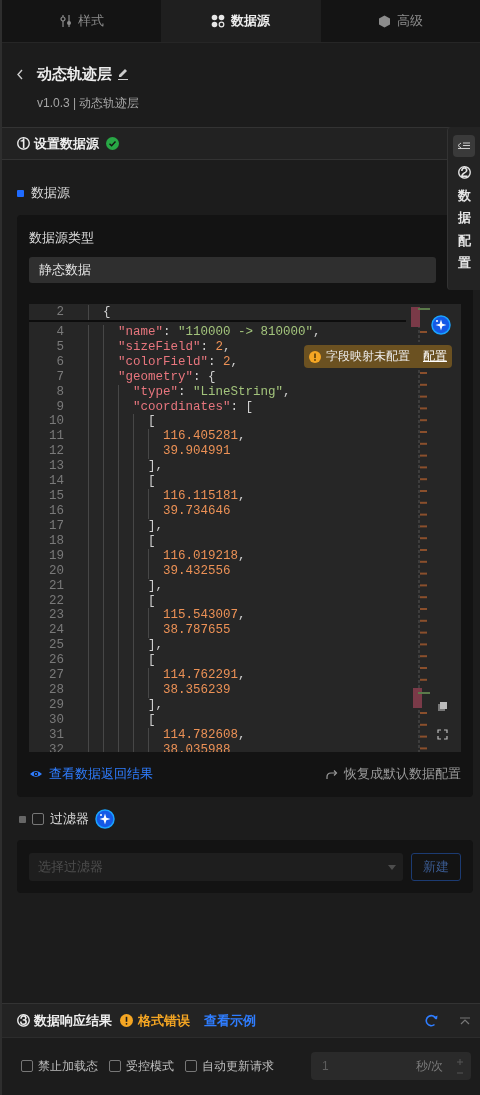 The height and width of the screenshot is (1095, 480). I want to click on filter-label: 过滤器, so click(69, 819).